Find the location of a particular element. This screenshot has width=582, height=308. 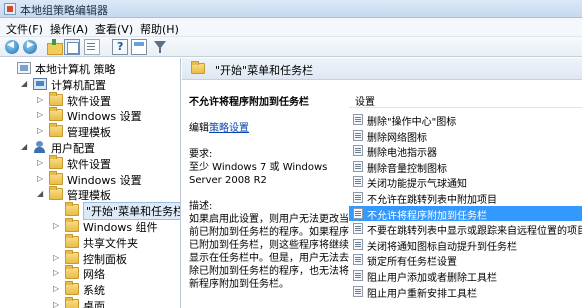

setting-label: 删除"操作中心"图标 is located at coordinates (412, 122).